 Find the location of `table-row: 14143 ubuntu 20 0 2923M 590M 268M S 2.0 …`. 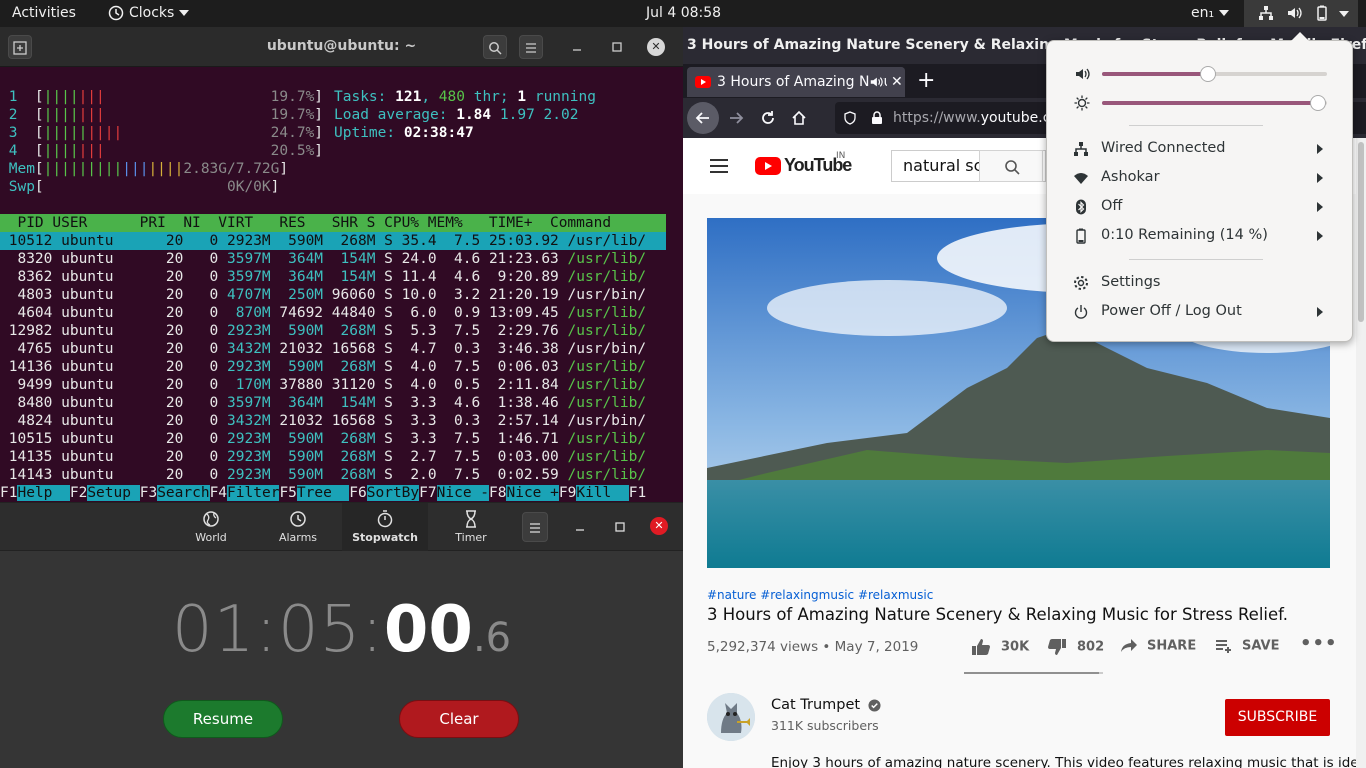

table-row: 14143 ubuntu 20 0 2923M 590M 268M S 2.0 … is located at coordinates (333, 475).